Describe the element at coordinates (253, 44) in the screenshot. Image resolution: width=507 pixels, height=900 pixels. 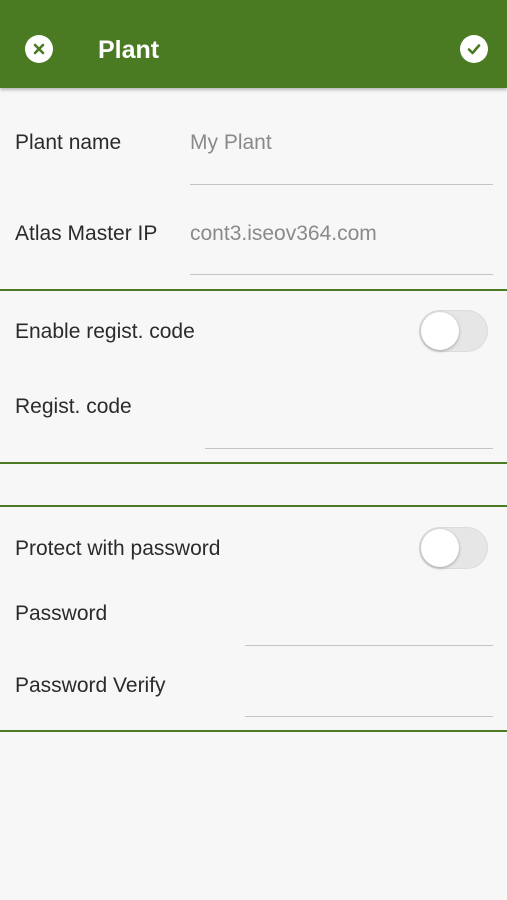
I see `app-header: Plant` at that location.